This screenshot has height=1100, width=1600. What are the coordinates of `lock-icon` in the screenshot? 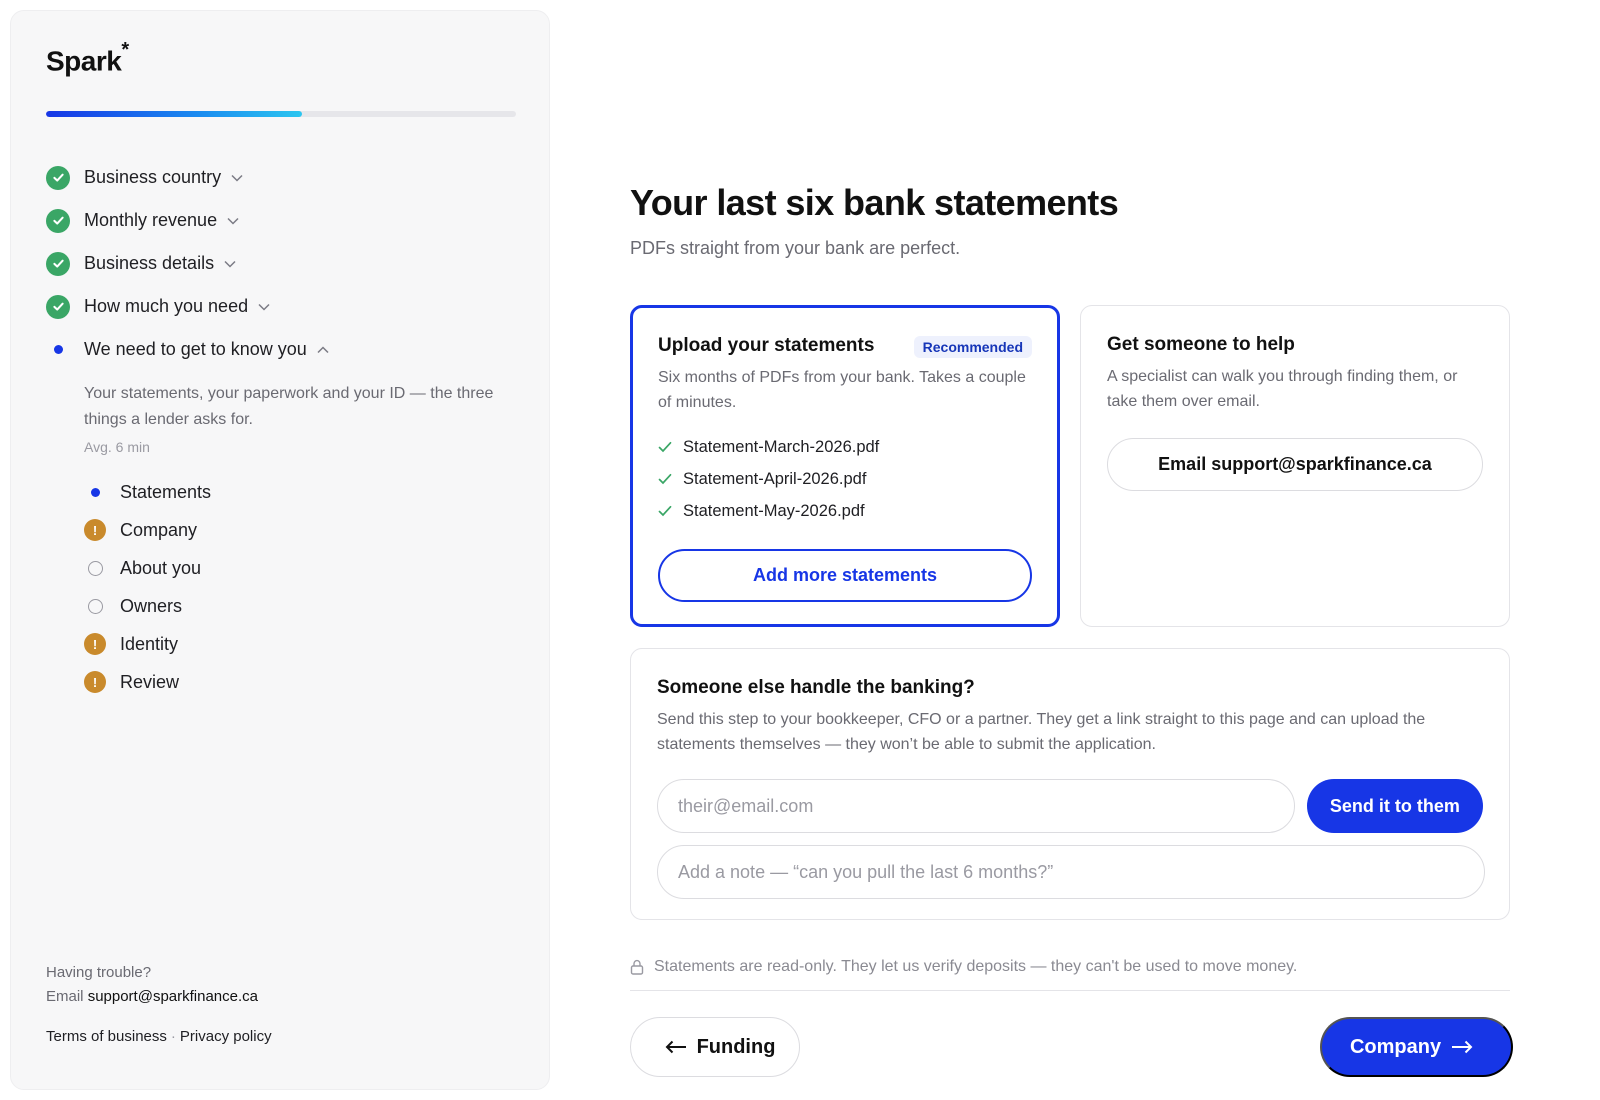 It's located at (637, 967).